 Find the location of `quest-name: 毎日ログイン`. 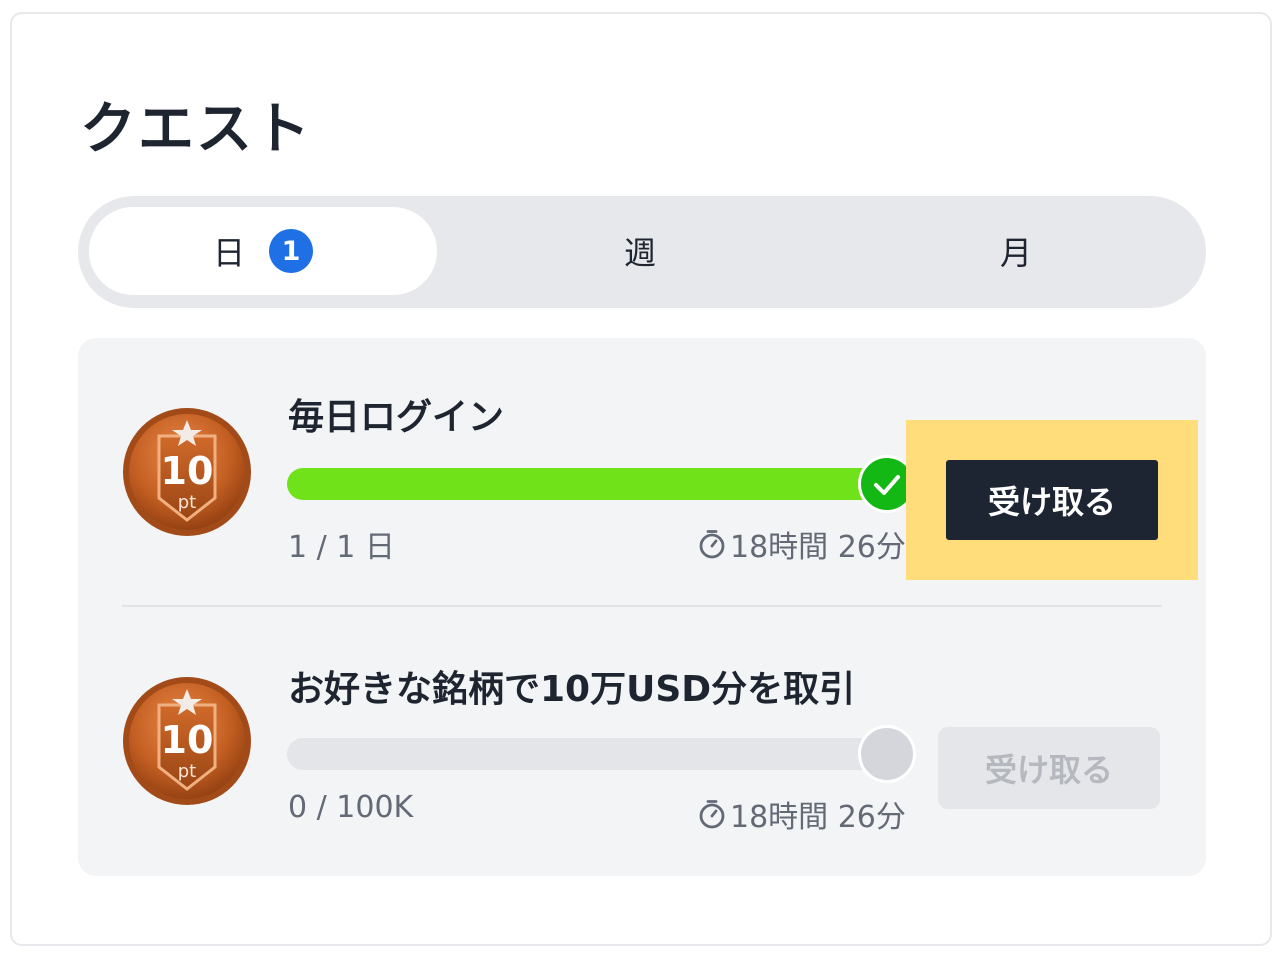

quest-name: 毎日ログイン is located at coordinates (396, 417).